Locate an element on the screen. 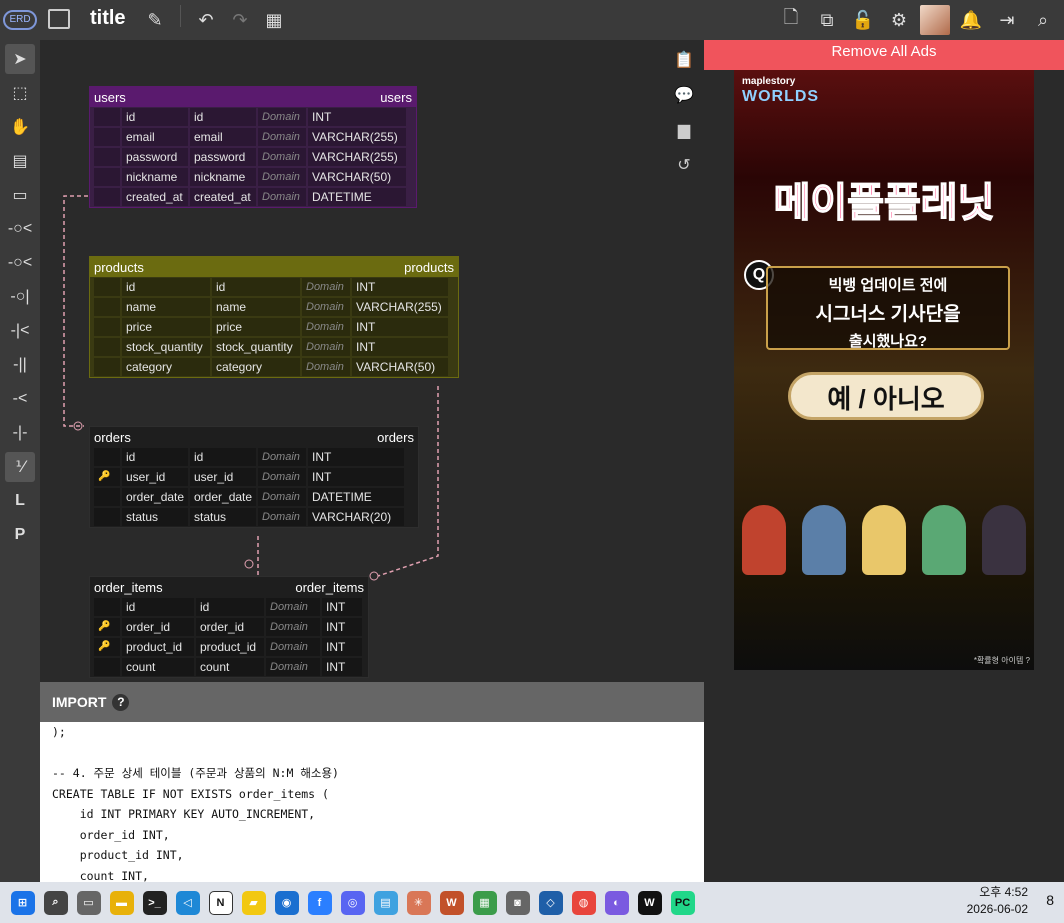  avatar is located at coordinates (935, 20).